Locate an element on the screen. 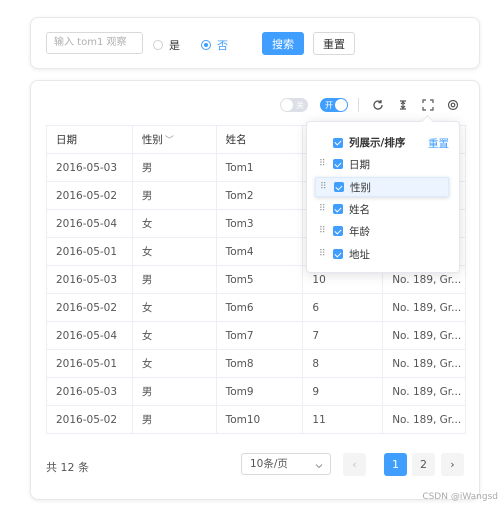  toggle-off-switch: 关 is located at coordinates (294, 105).